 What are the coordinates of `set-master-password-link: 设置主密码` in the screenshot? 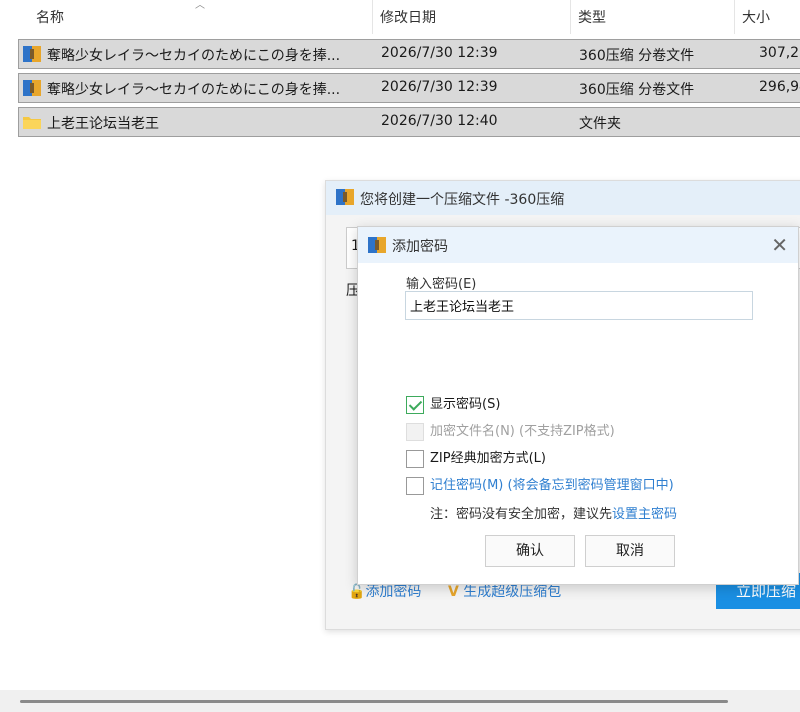 It's located at (644, 514).